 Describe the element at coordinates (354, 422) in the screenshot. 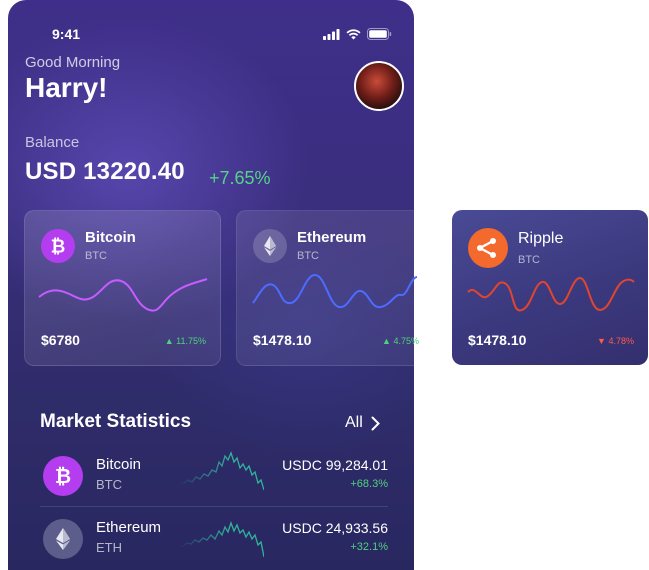

I see `see-all-label: All` at that location.